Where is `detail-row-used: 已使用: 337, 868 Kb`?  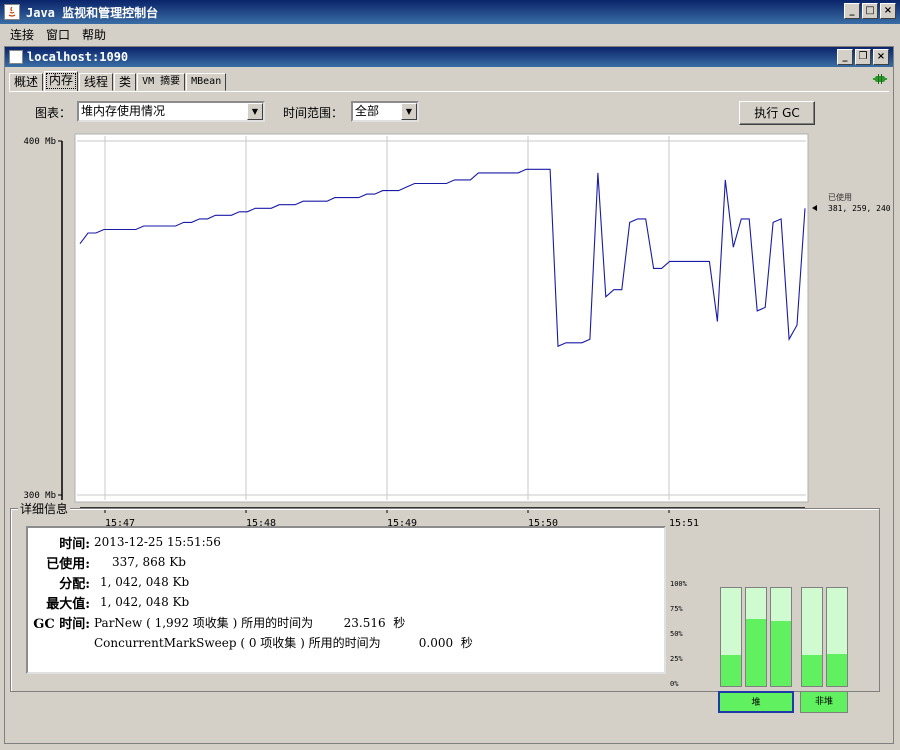
detail-row-used: 已使用: 337, 868 Kb is located at coordinates (107, 562).